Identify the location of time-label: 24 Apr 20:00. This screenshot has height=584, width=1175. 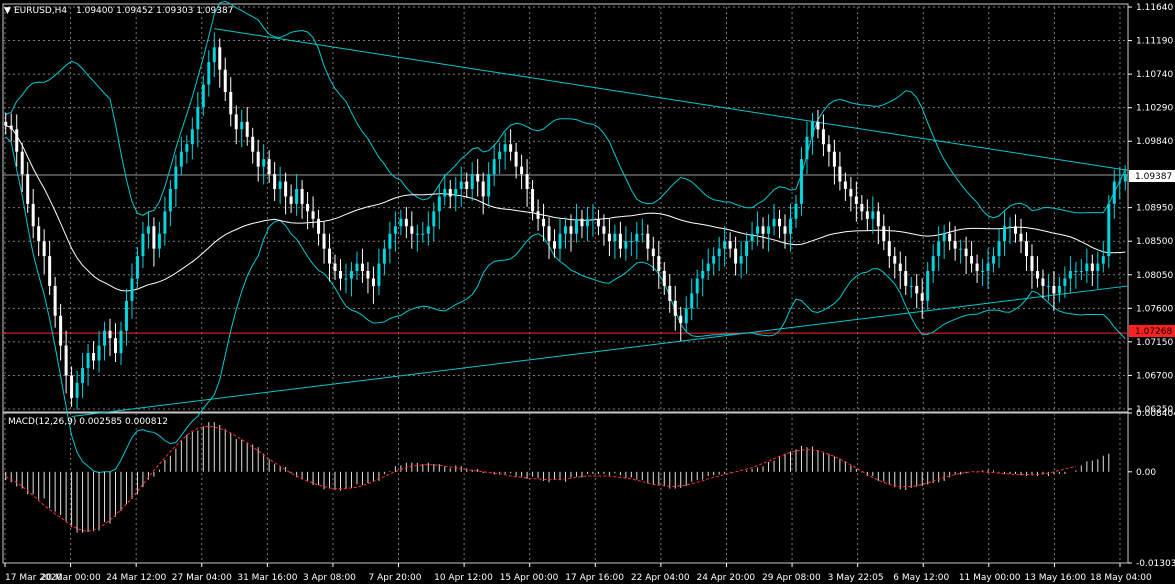
(725, 578).